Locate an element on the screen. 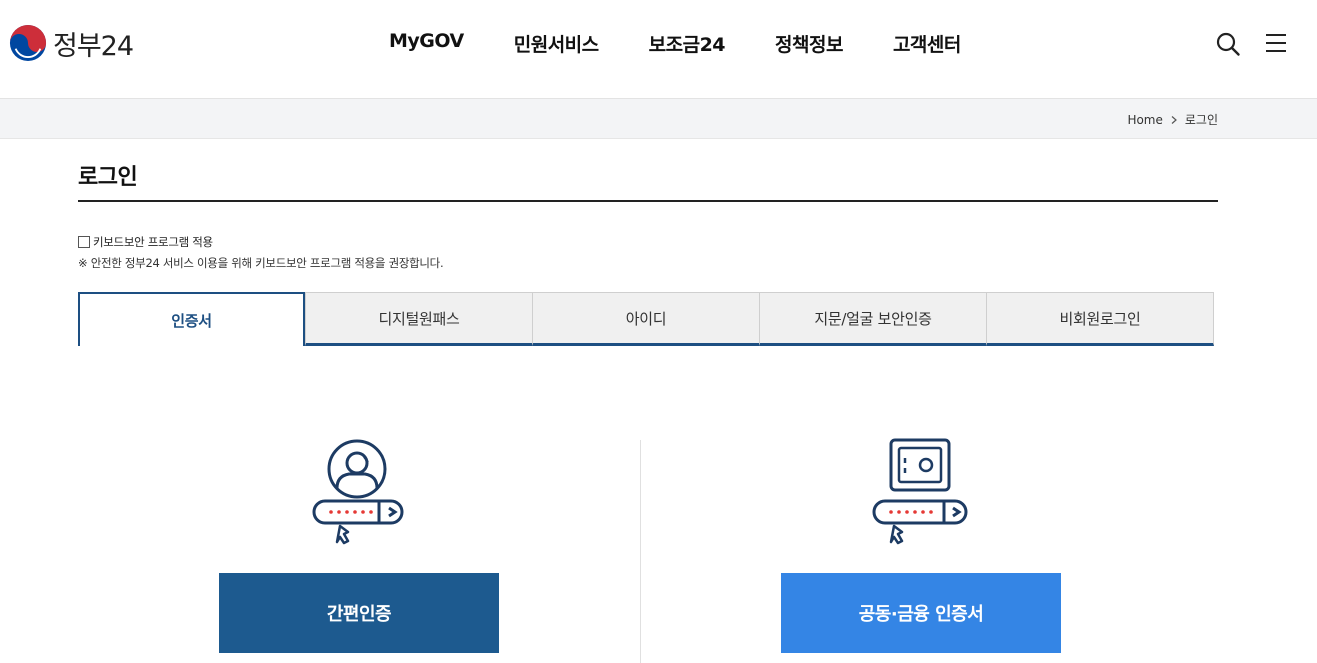  joint-certificate-button: 공동·금융 인증서 is located at coordinates (921, 613).